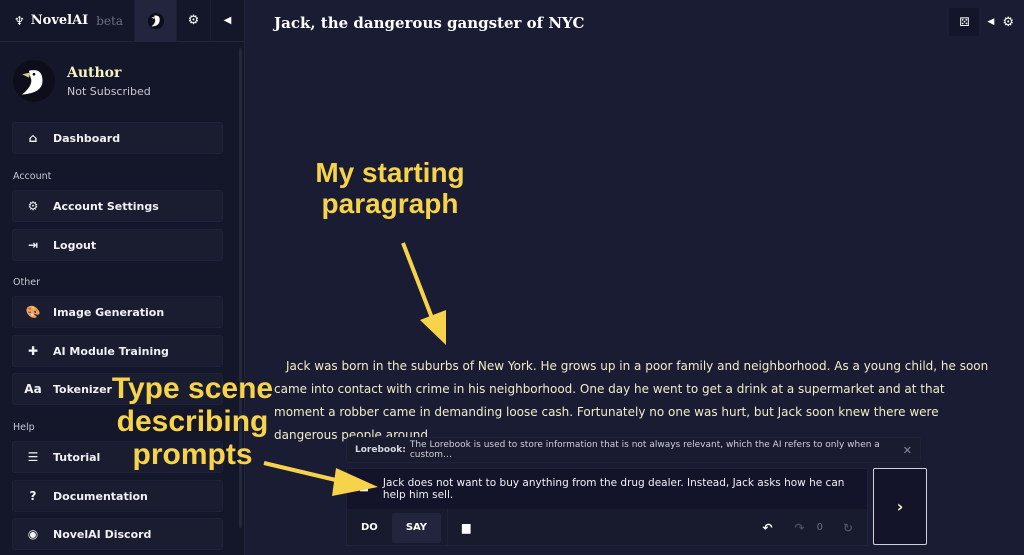  Describe the element at coordinates (417, 280) in the screenshot. I see `arrow-line-top` at that location.